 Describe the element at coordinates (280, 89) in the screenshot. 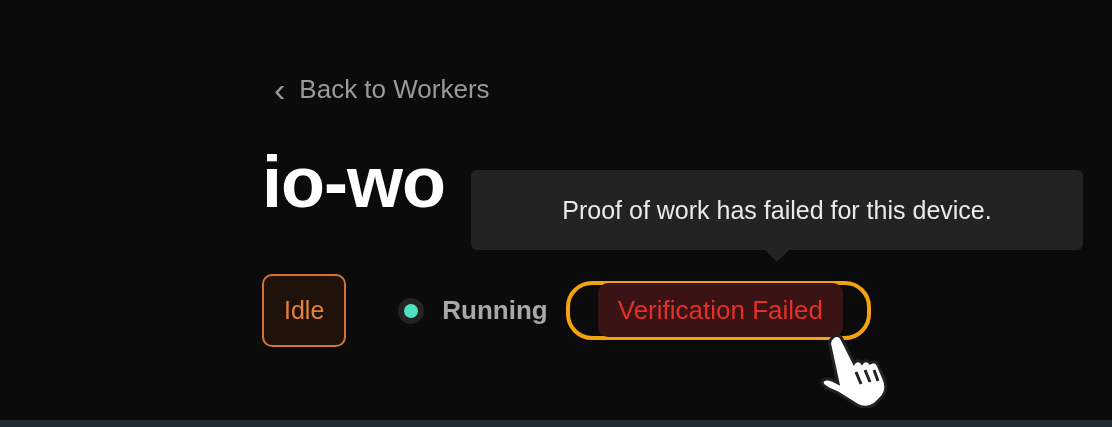

I see `chevron-left-icon: ‹` at that location.